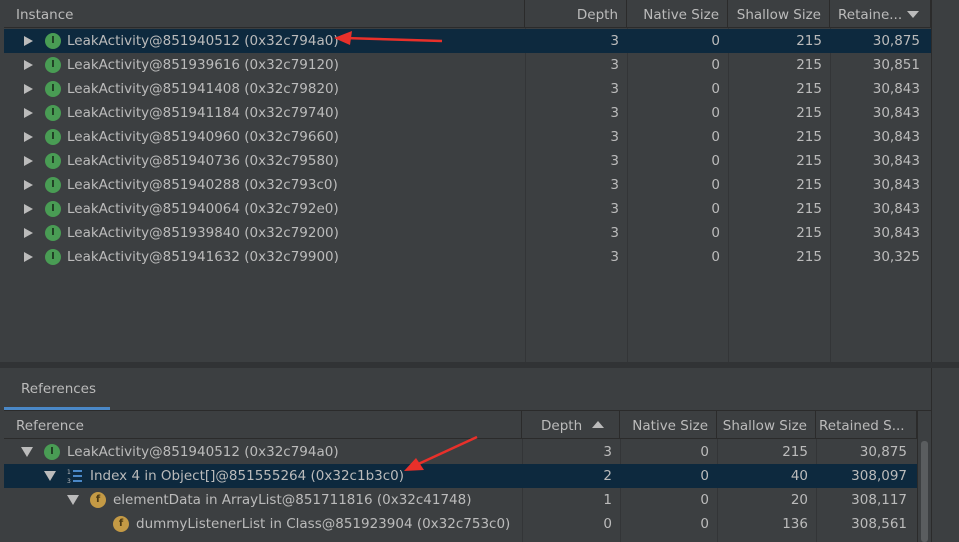  What do you see at coordinates (883, 452) in the screenshot?
I see `reference-retained-size: 30,875` at bounding box center [883, 452].